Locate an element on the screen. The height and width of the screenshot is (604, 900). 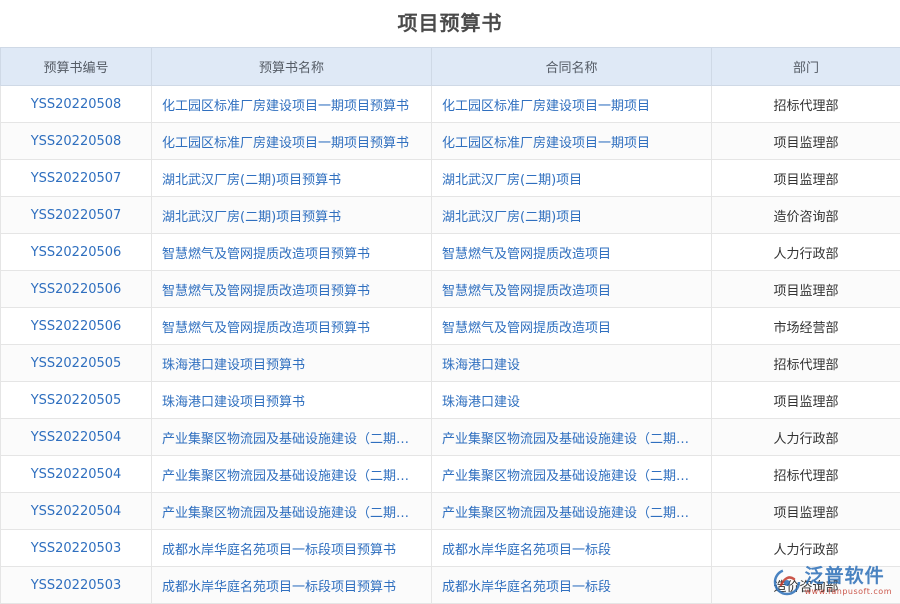
watermark-url: www.fanpusoft.com is located at coordinates (848, 592).